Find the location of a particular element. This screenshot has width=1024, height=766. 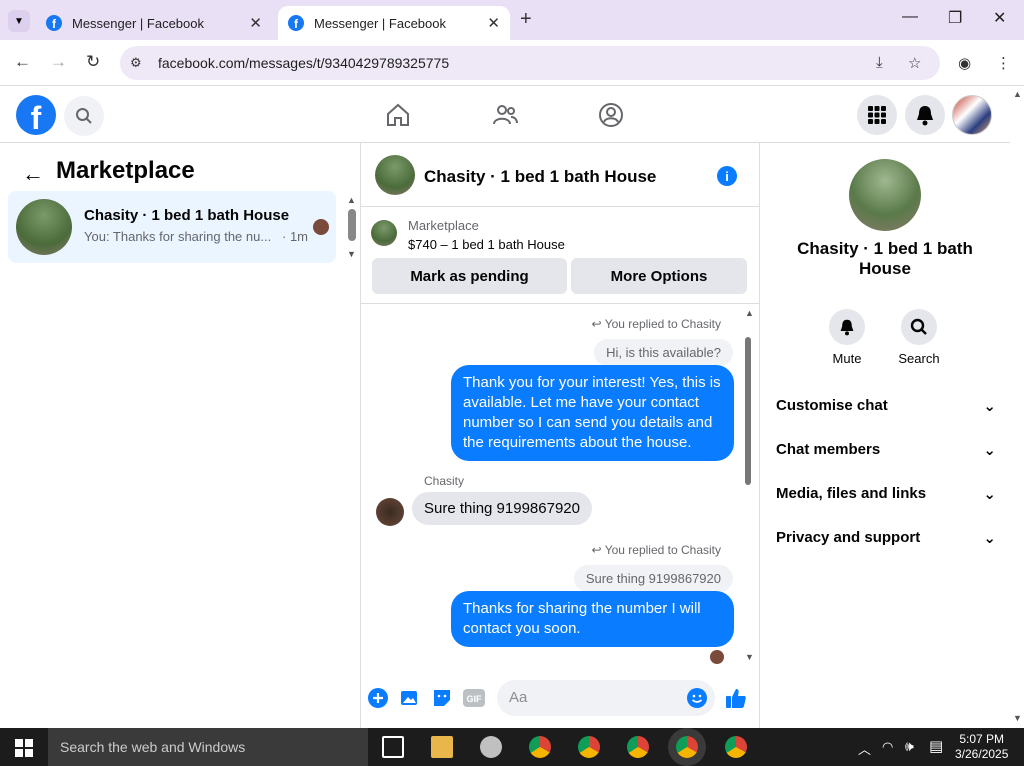

message-input: Aa is located at coordinates (606, 698).